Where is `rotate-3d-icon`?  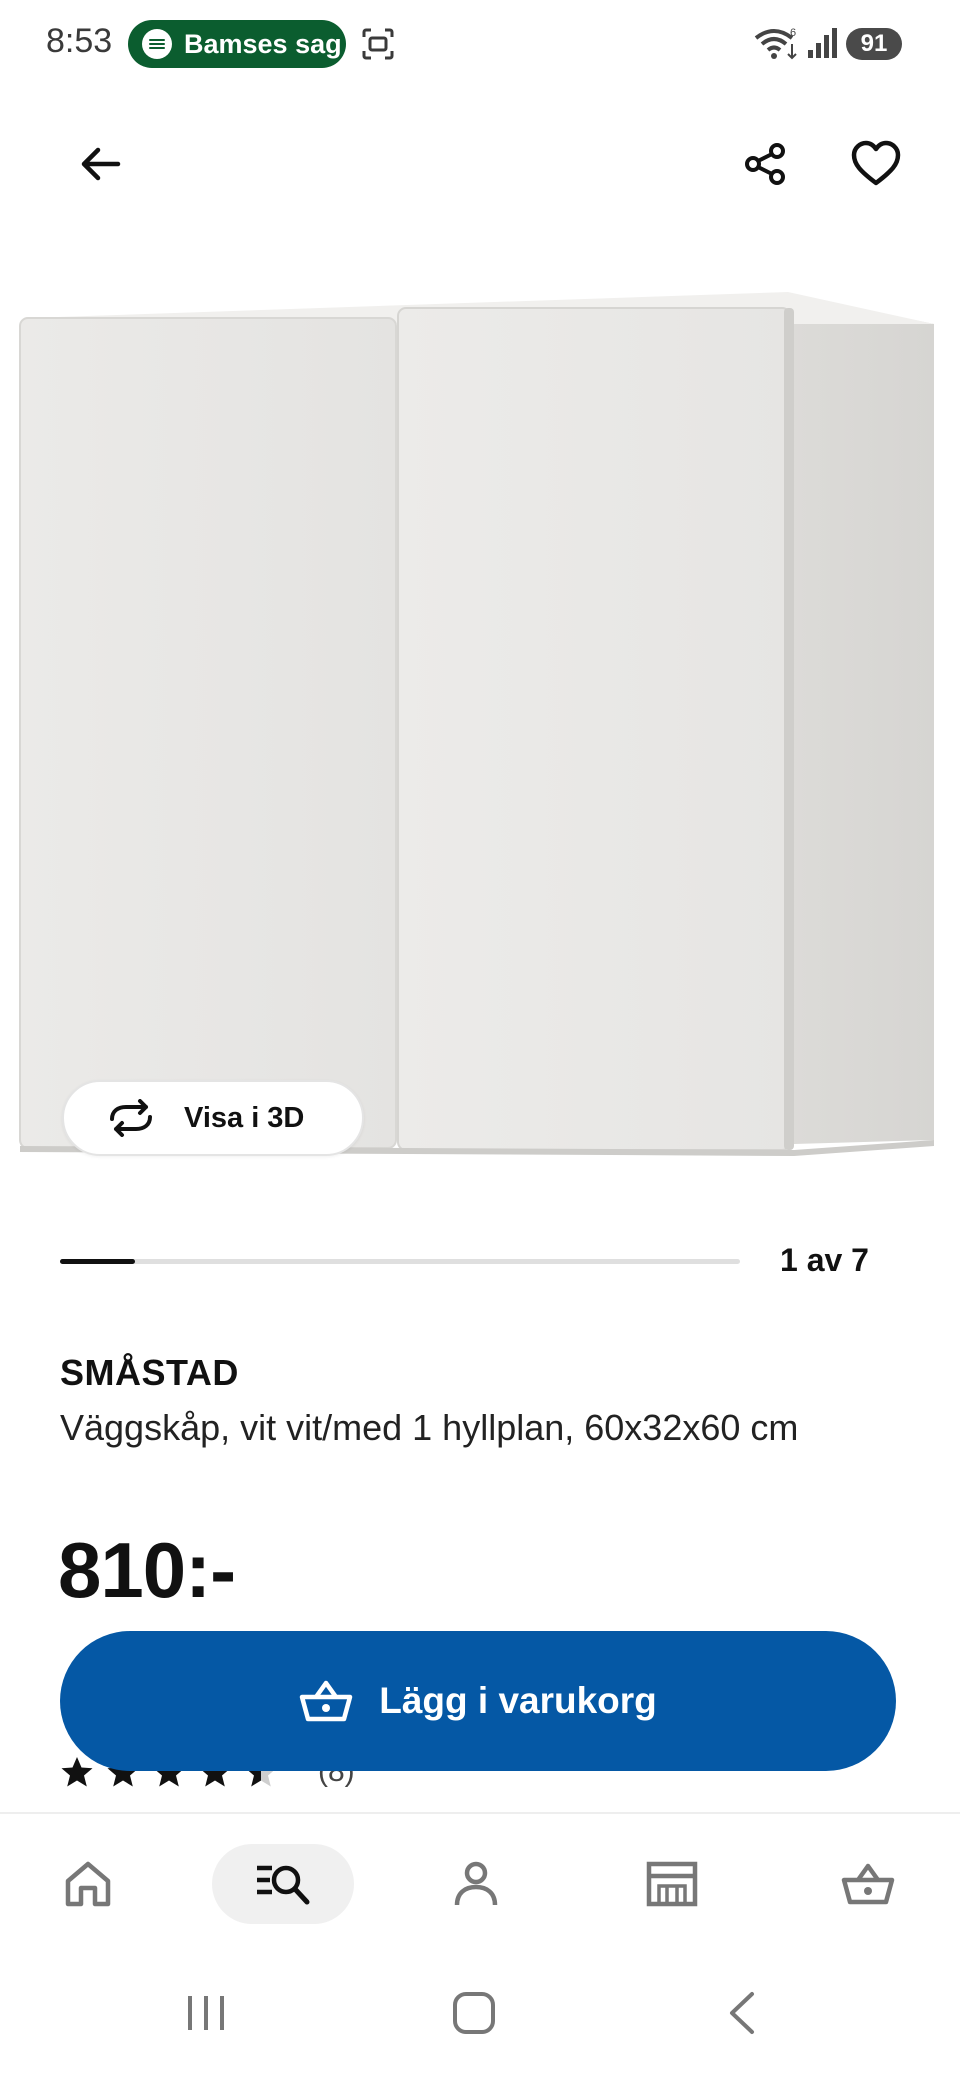 rotate-3d-icon is located at coordinates (131, 1118).